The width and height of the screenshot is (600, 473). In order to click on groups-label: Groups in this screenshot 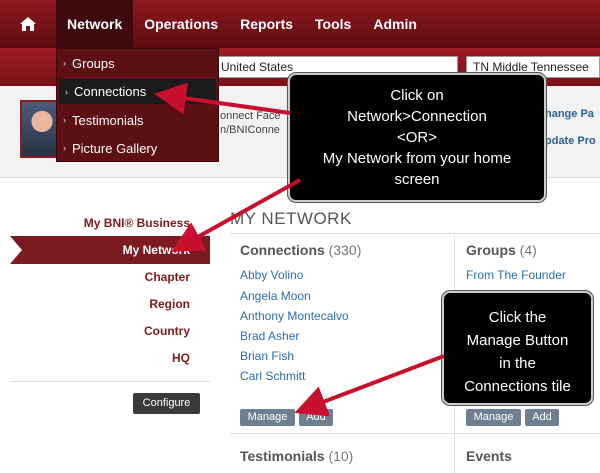, I will do `click(491, 250)`.